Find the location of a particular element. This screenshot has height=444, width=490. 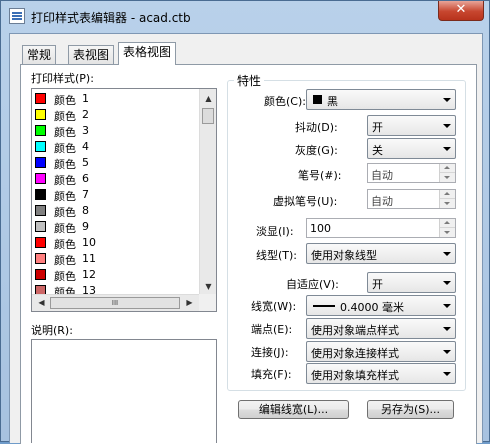

list-item-number: 6 is located at coordinates (85, 178).